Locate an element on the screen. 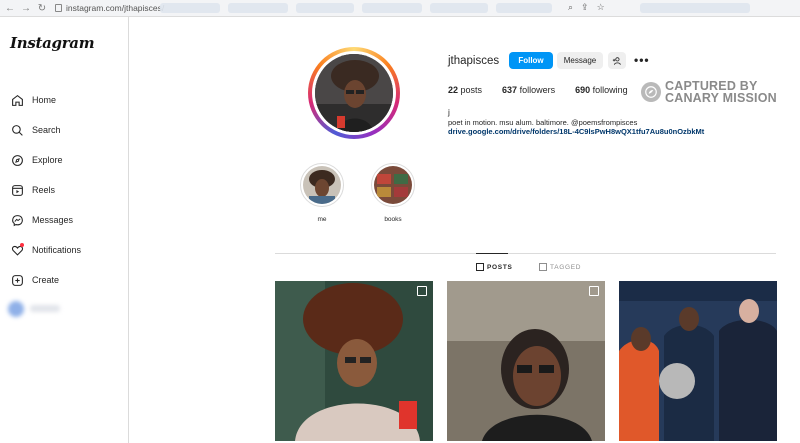  canary-mission-logo is located at coordinates (651, 92).